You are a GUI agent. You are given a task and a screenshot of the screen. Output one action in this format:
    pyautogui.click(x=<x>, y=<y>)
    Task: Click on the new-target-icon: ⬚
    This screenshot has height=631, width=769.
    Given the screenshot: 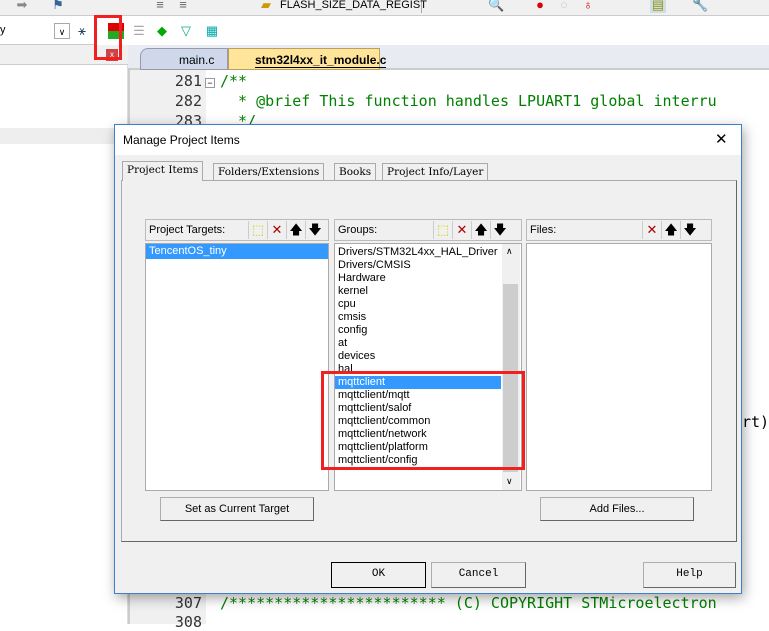 What is the action you would take?
    pyautogui.click(x=257, y=230)
    